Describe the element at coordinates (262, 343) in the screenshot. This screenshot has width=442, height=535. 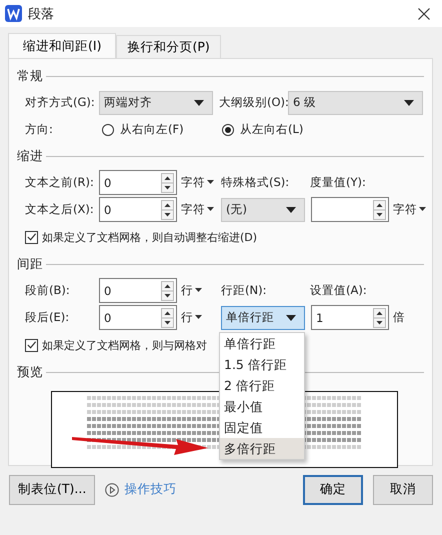
I see `dropdown-item: 单倍行距` at that location.